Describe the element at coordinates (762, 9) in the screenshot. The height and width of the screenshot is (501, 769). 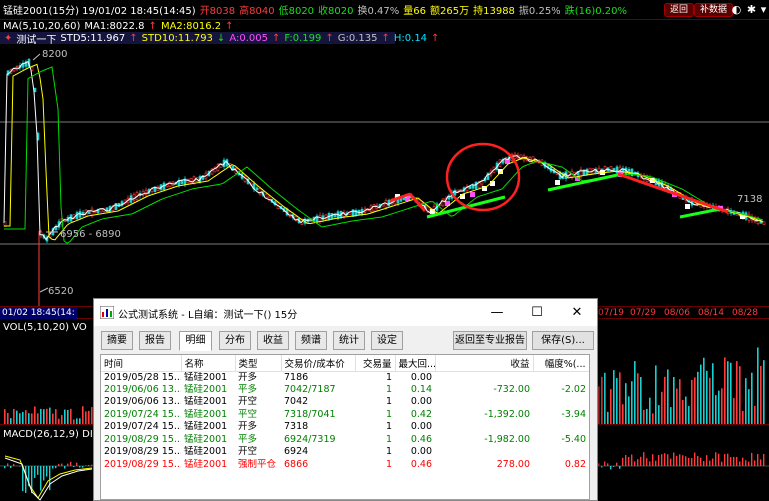
I see `menu-icon: ▾` at that location.